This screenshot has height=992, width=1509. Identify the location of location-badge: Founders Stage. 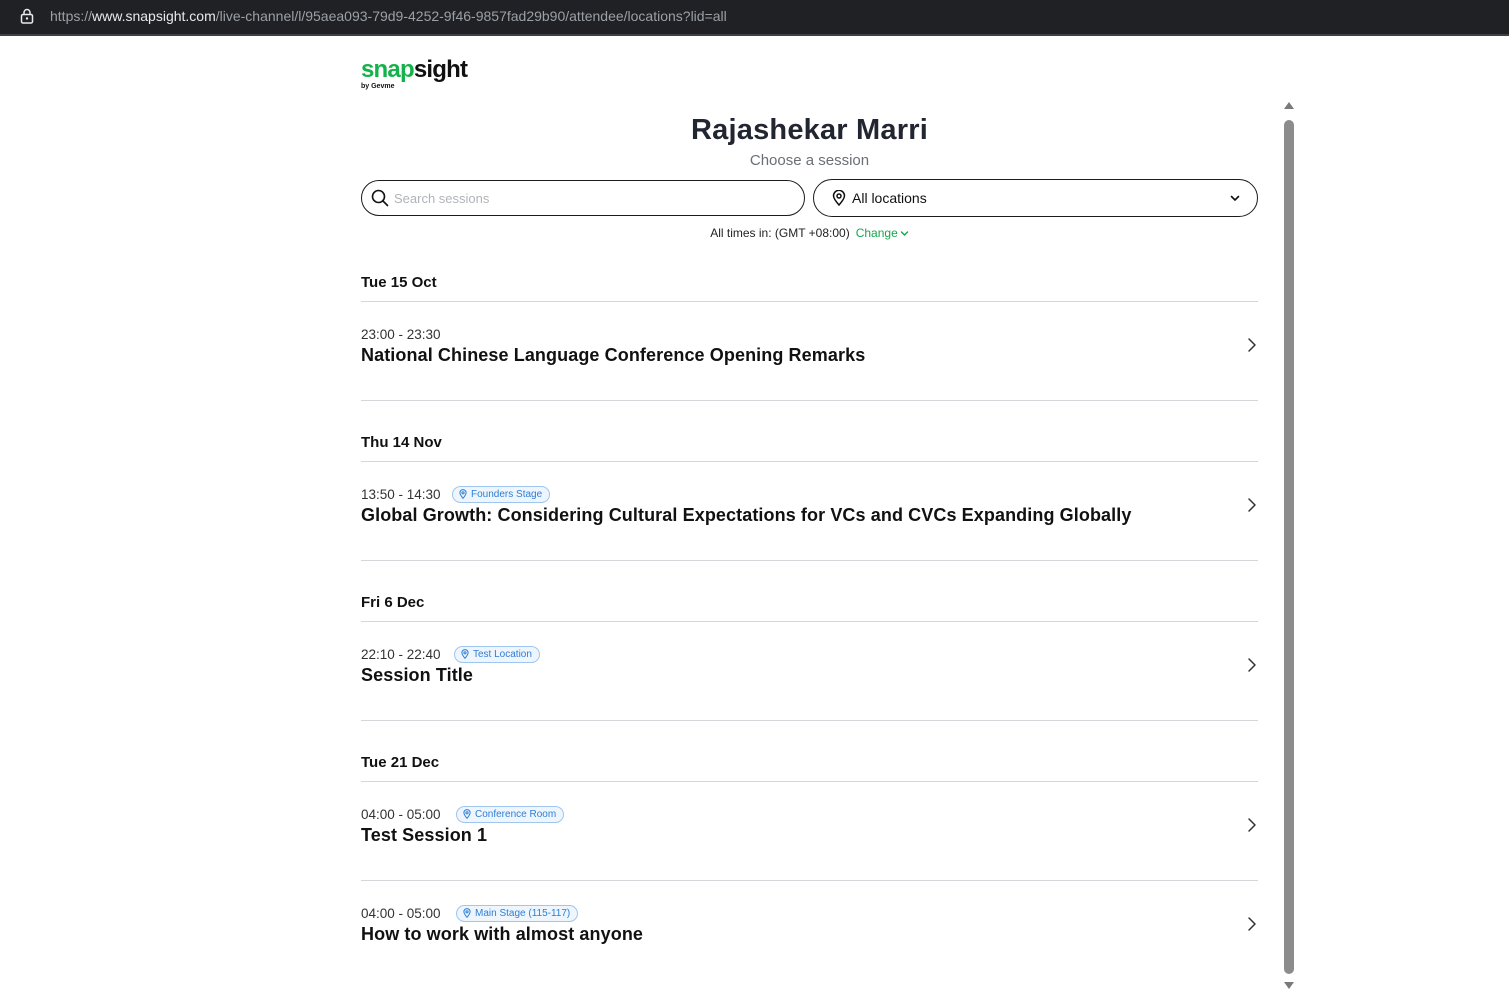
(501, 494).